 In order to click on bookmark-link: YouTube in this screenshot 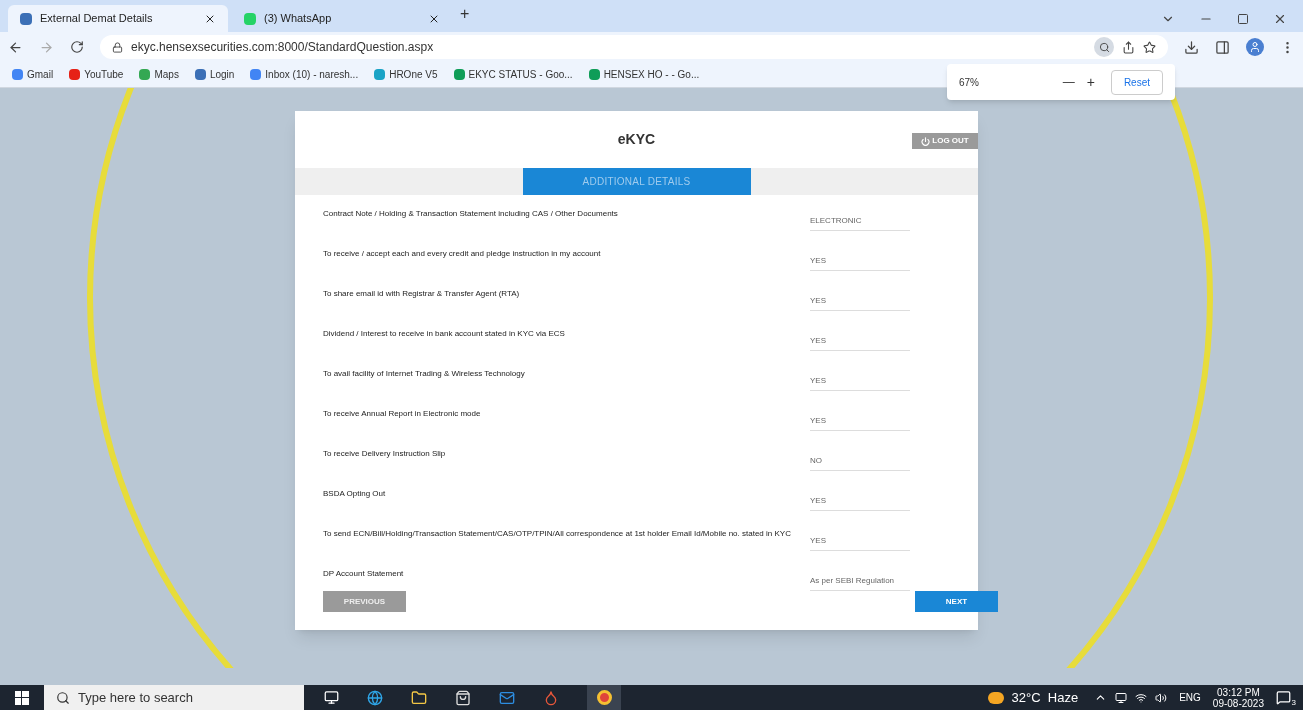, I will do `click(104, 74)`.